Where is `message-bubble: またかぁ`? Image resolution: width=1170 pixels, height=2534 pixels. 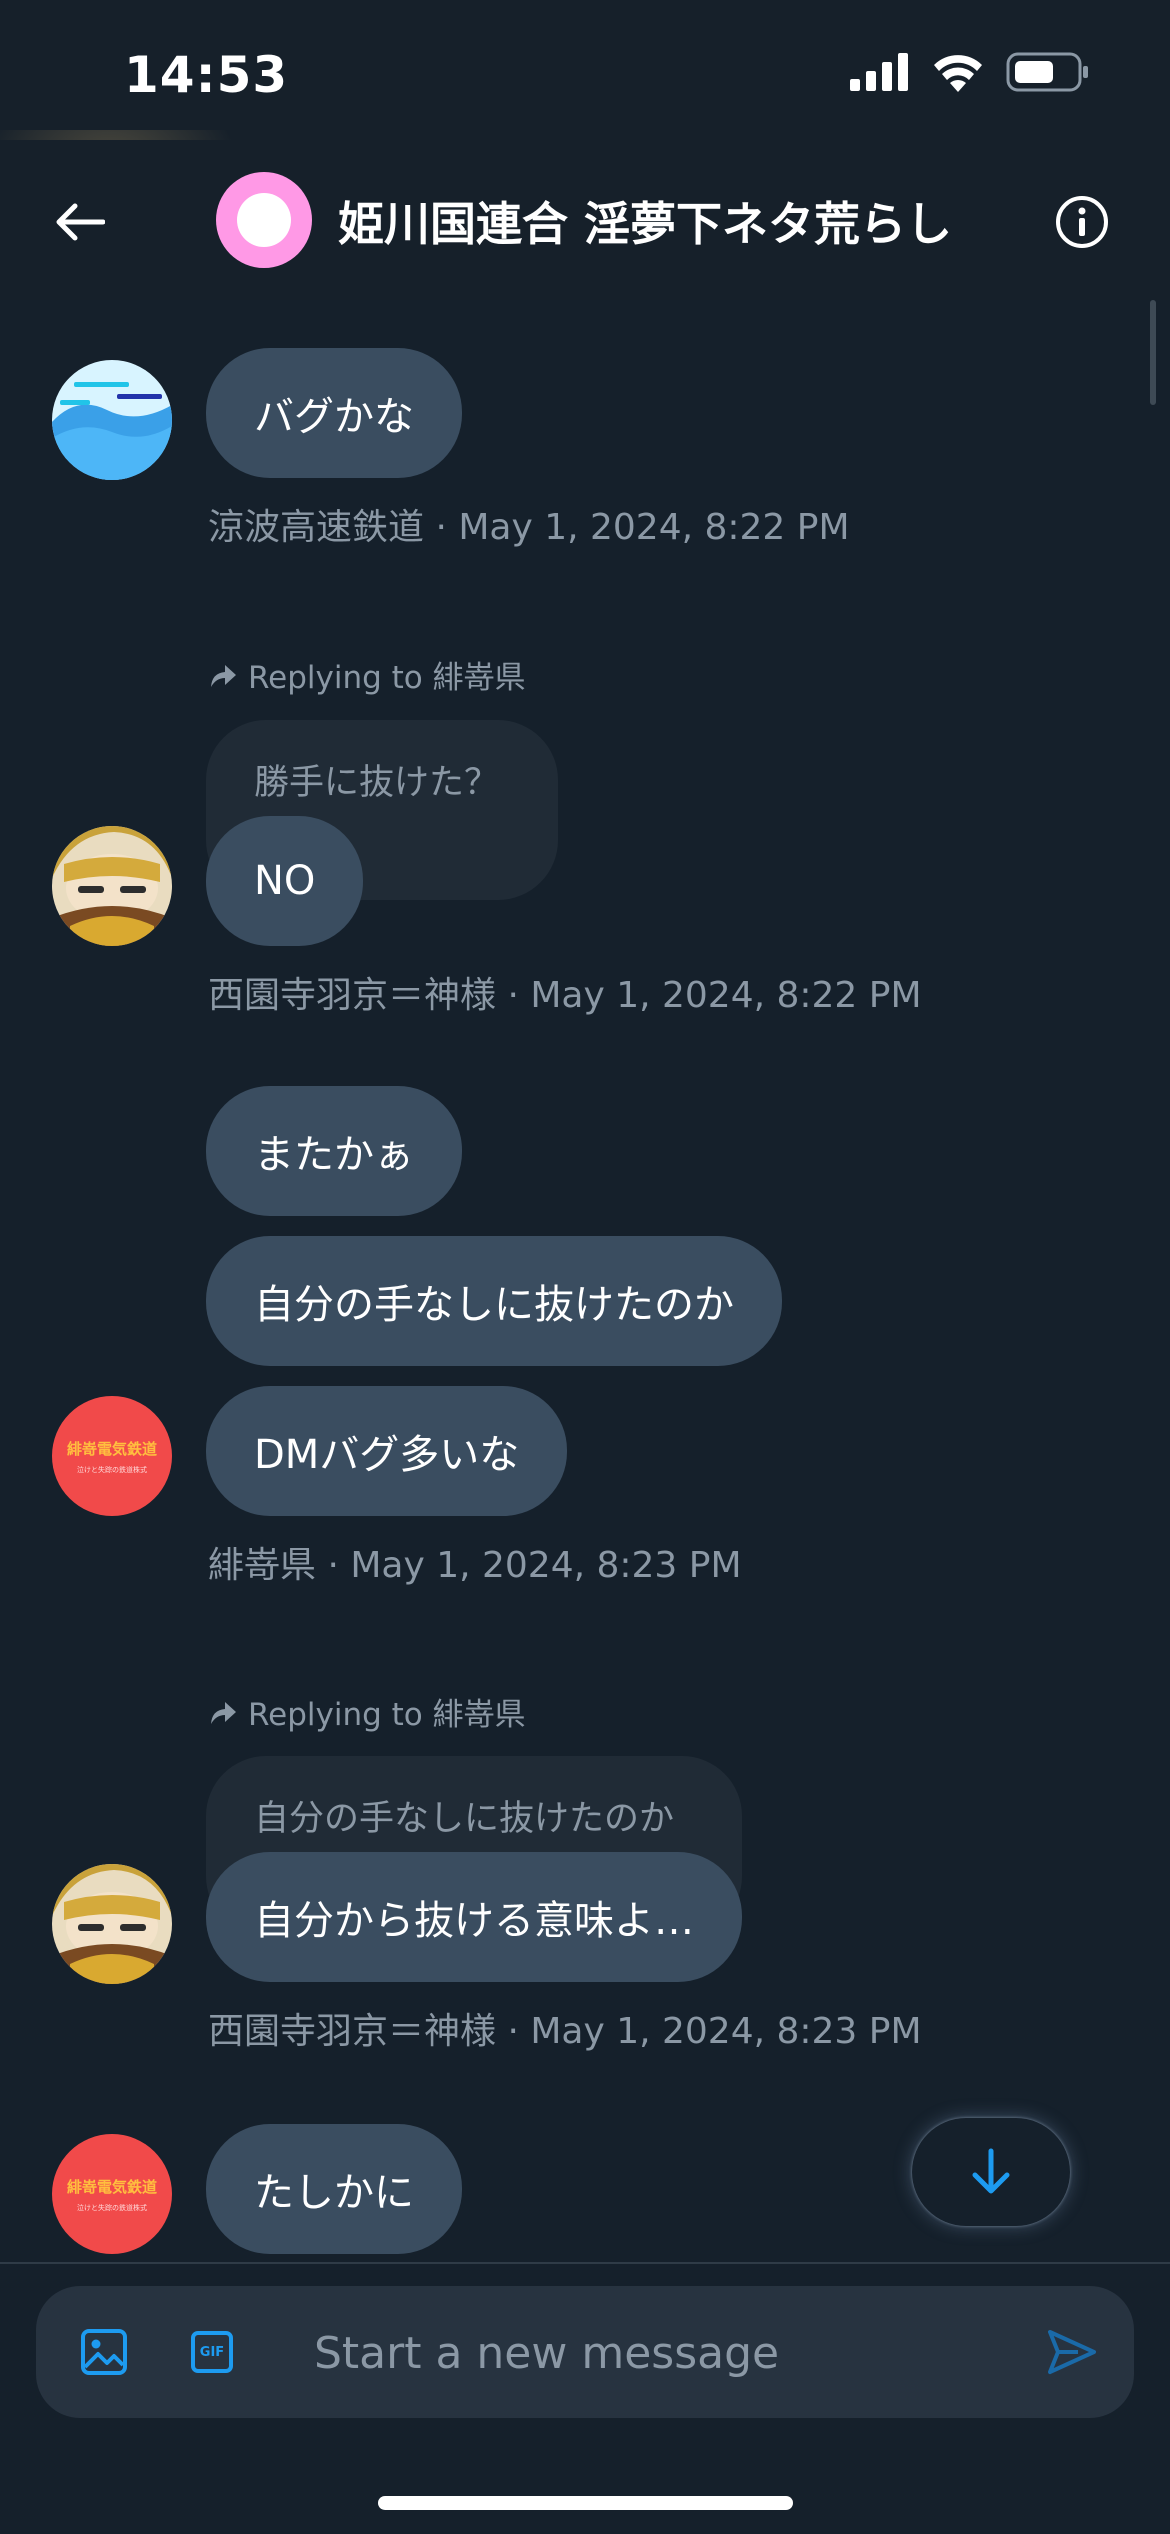 message-bubble: またかぁ is located at coordinates (334, 1151).